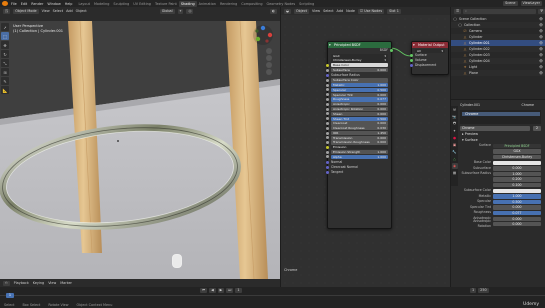  I want to click on ne-menu-view: View, so click(316, 11).